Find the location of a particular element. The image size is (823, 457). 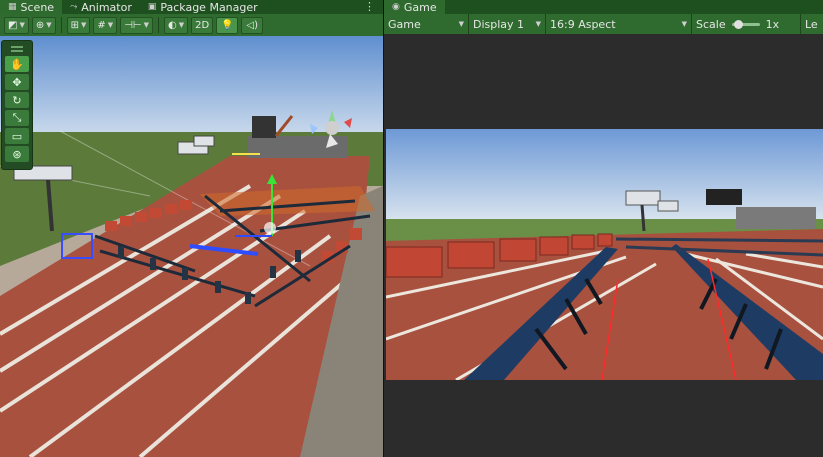

render-mode-button: ◐ ▼ is located at coordinates (176, 25).